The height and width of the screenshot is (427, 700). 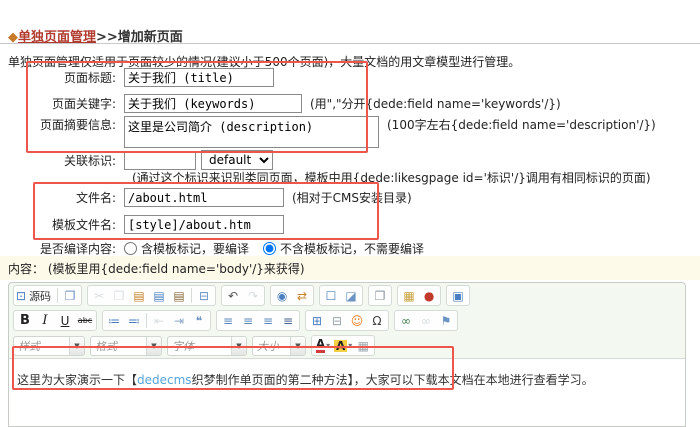 I want to click on smiley-icon: ☺, so click(x=357, y=321).